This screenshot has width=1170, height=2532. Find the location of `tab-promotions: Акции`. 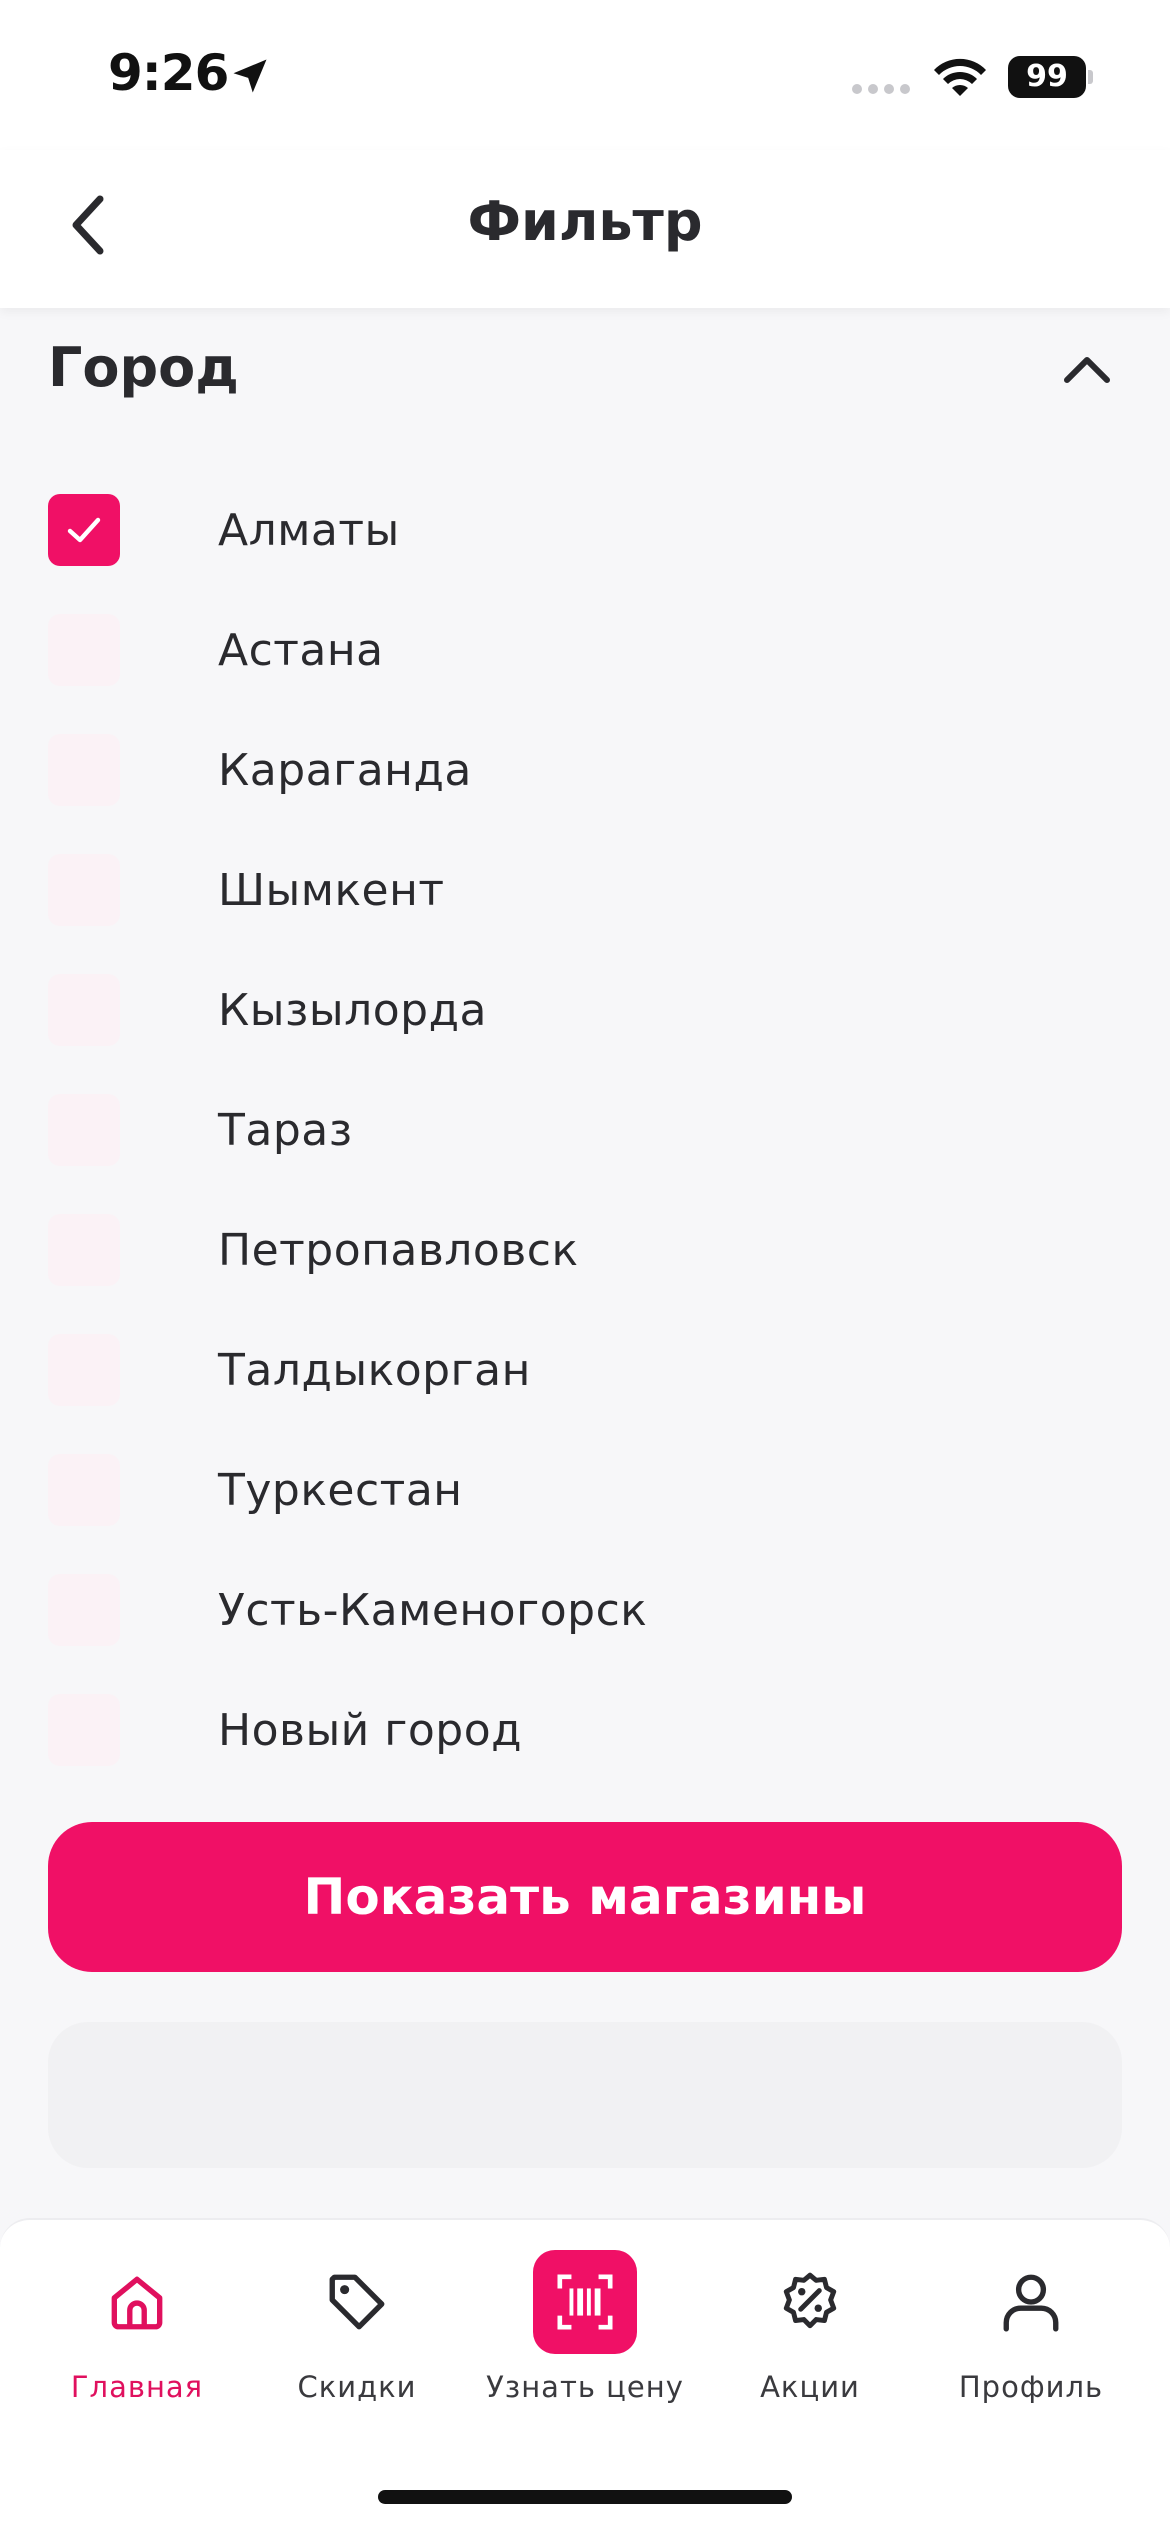

tab-promotions: Акции is located at coordinates (810, 2340).